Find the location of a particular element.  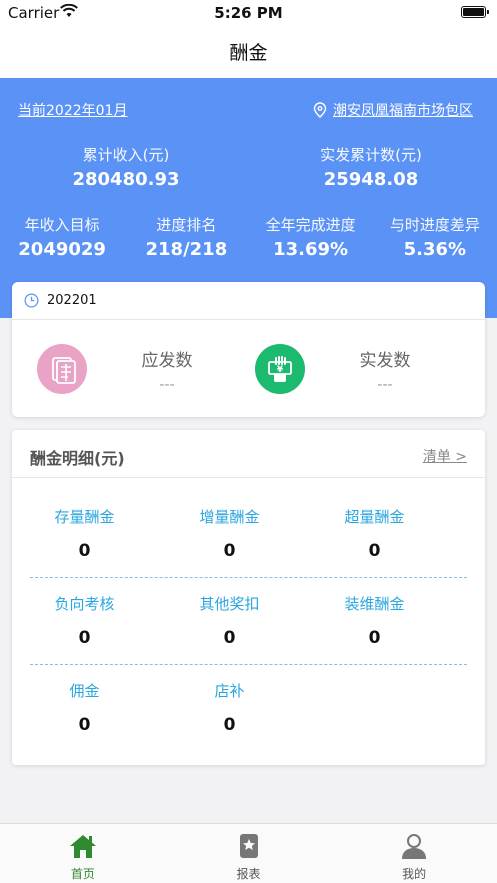

stat-value: 25948.08 is located at coordinates (371, 179).